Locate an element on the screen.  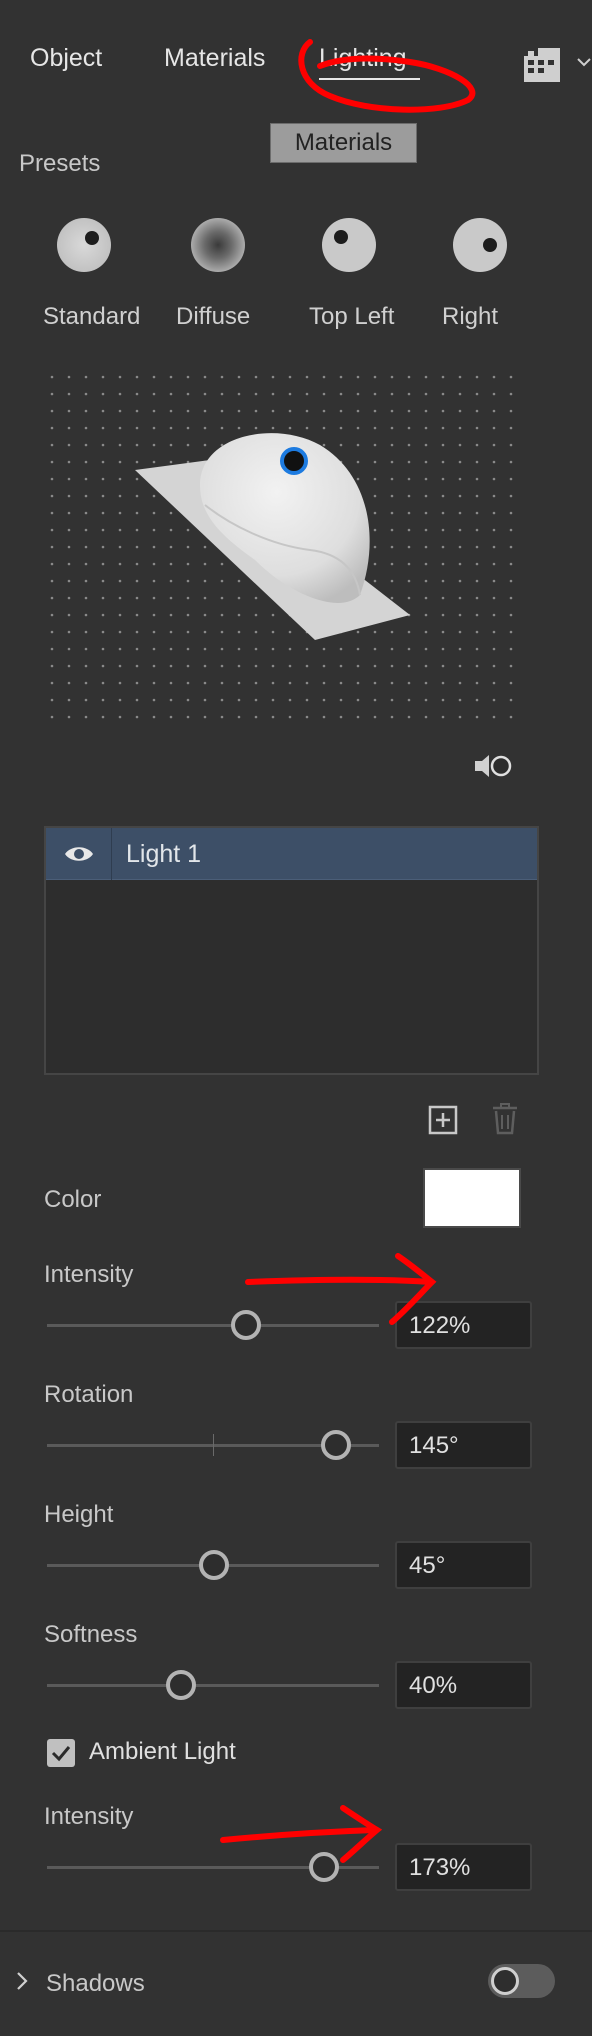
tooltip: Materials is located at coordinates (343, 143).